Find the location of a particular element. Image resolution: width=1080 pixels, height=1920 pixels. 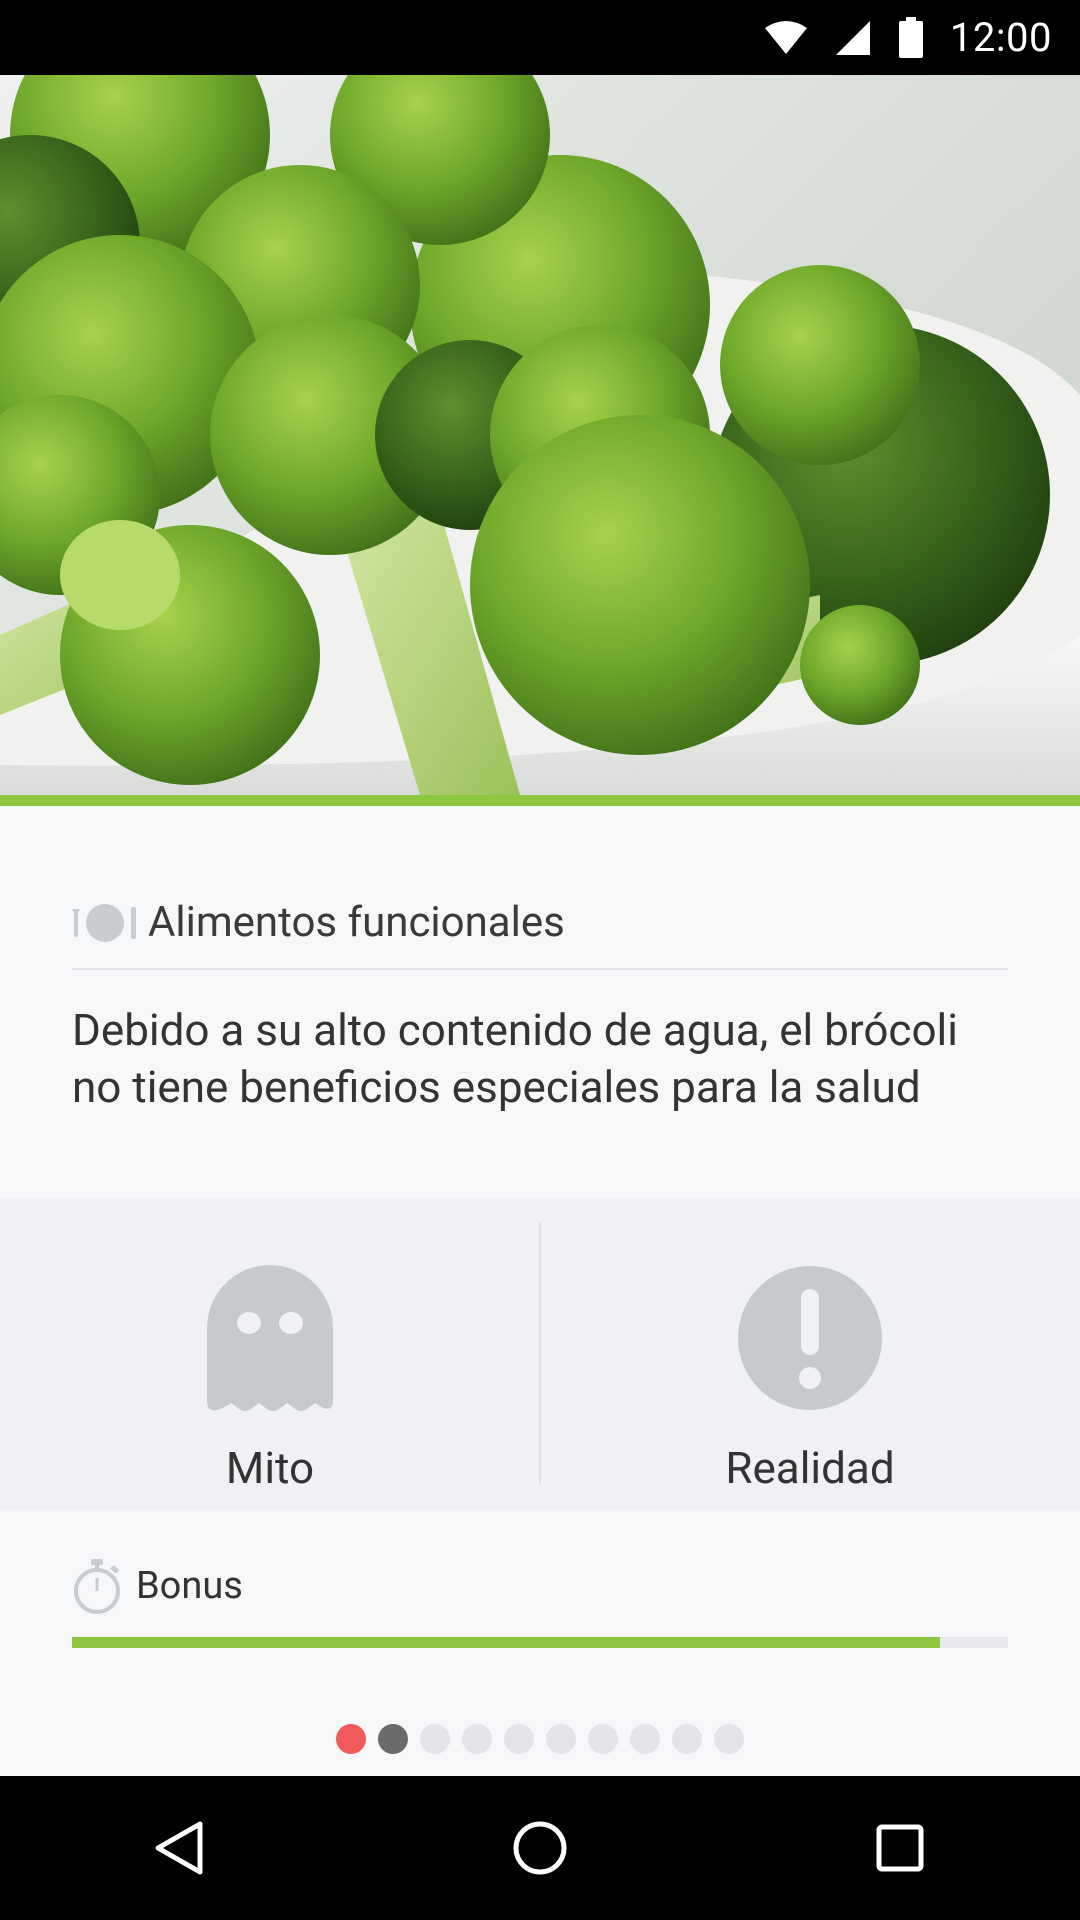

bonus-progress-track is located at coordinates (540, 1642).